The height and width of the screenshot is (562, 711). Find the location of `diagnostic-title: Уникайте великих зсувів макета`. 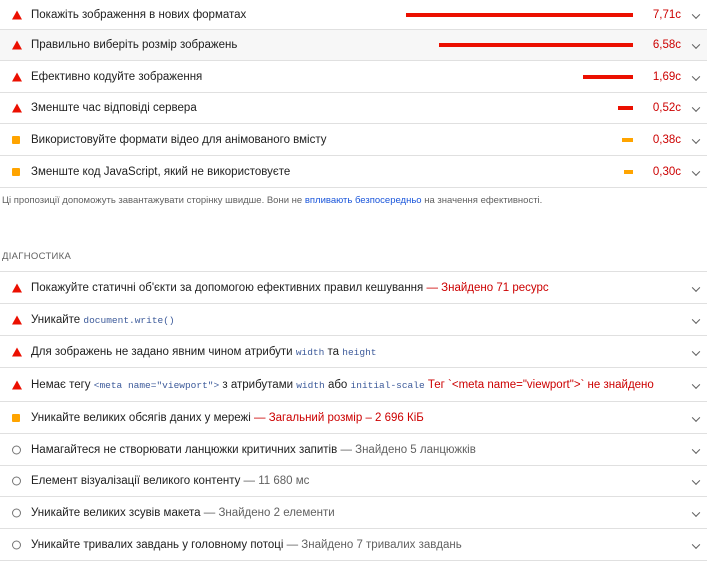

diagnostic-title: Уникайте великих зсувів макета is located at coordinates (116, 512).